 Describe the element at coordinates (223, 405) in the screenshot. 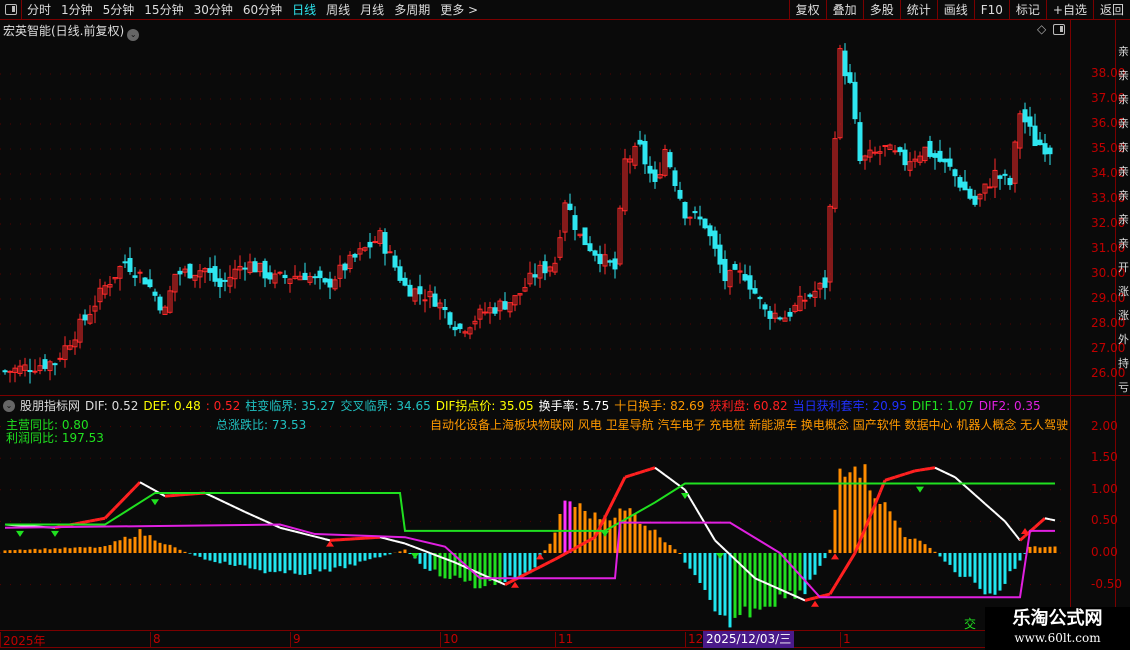

I see `indicator-value: : 0.52` at that location.